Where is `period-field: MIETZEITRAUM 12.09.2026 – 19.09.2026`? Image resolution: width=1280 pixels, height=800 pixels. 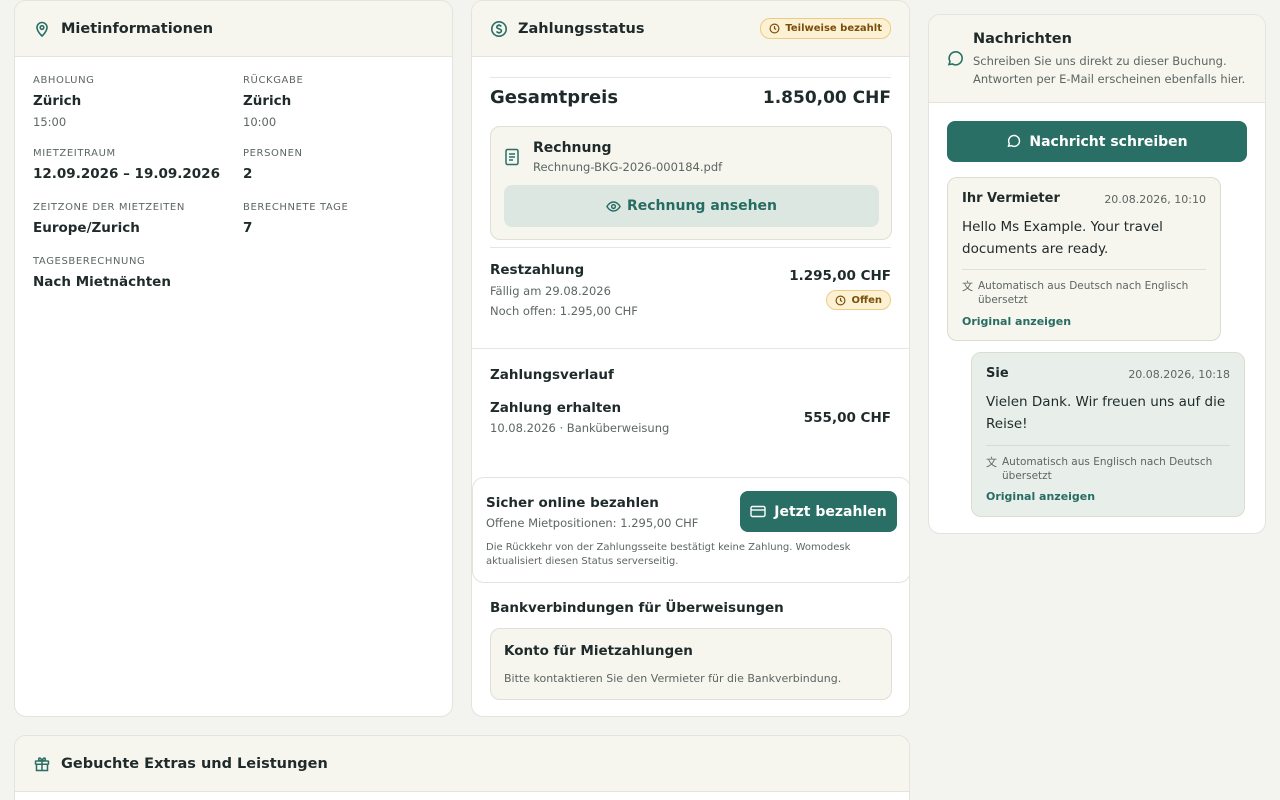
period-field: MIETZEITRAUM 12.09.2026 – 19.09.2026 is located at coordinates (126, 165).